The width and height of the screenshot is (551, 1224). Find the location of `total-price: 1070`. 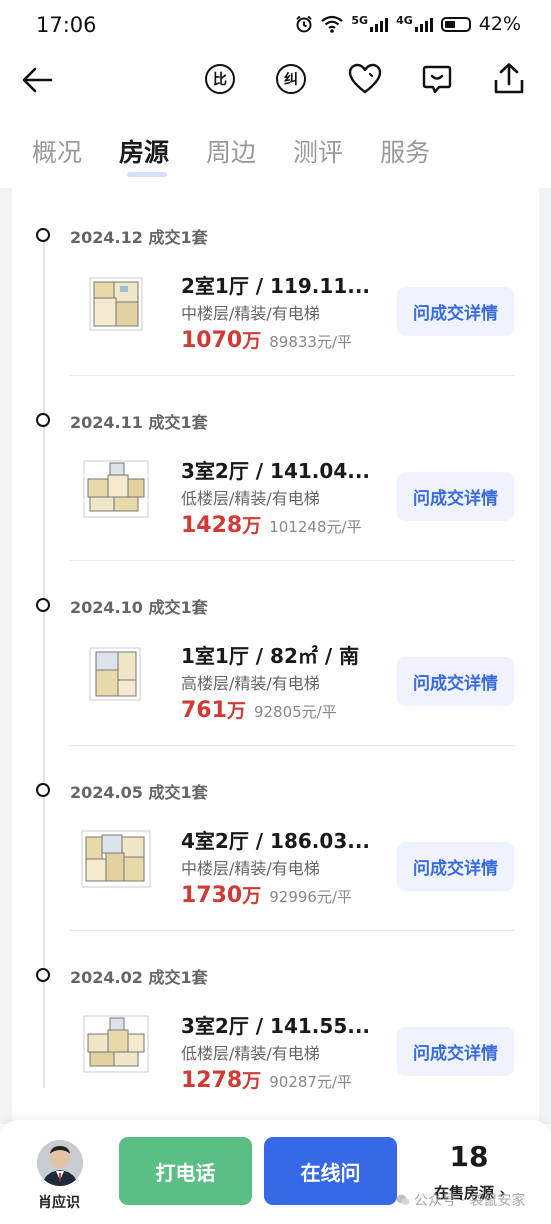

total-price: 1070 is located at coordinates (212, 340).